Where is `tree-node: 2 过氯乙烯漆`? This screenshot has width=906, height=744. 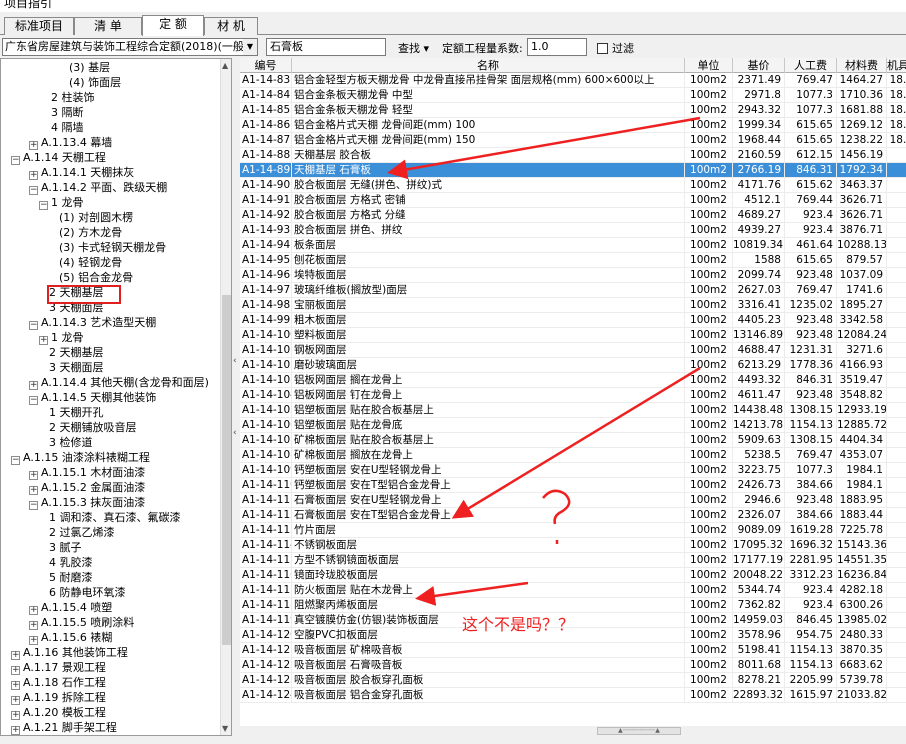 tree-node: 2 过氯乙烯漆 is located at coordinates (82, 532).